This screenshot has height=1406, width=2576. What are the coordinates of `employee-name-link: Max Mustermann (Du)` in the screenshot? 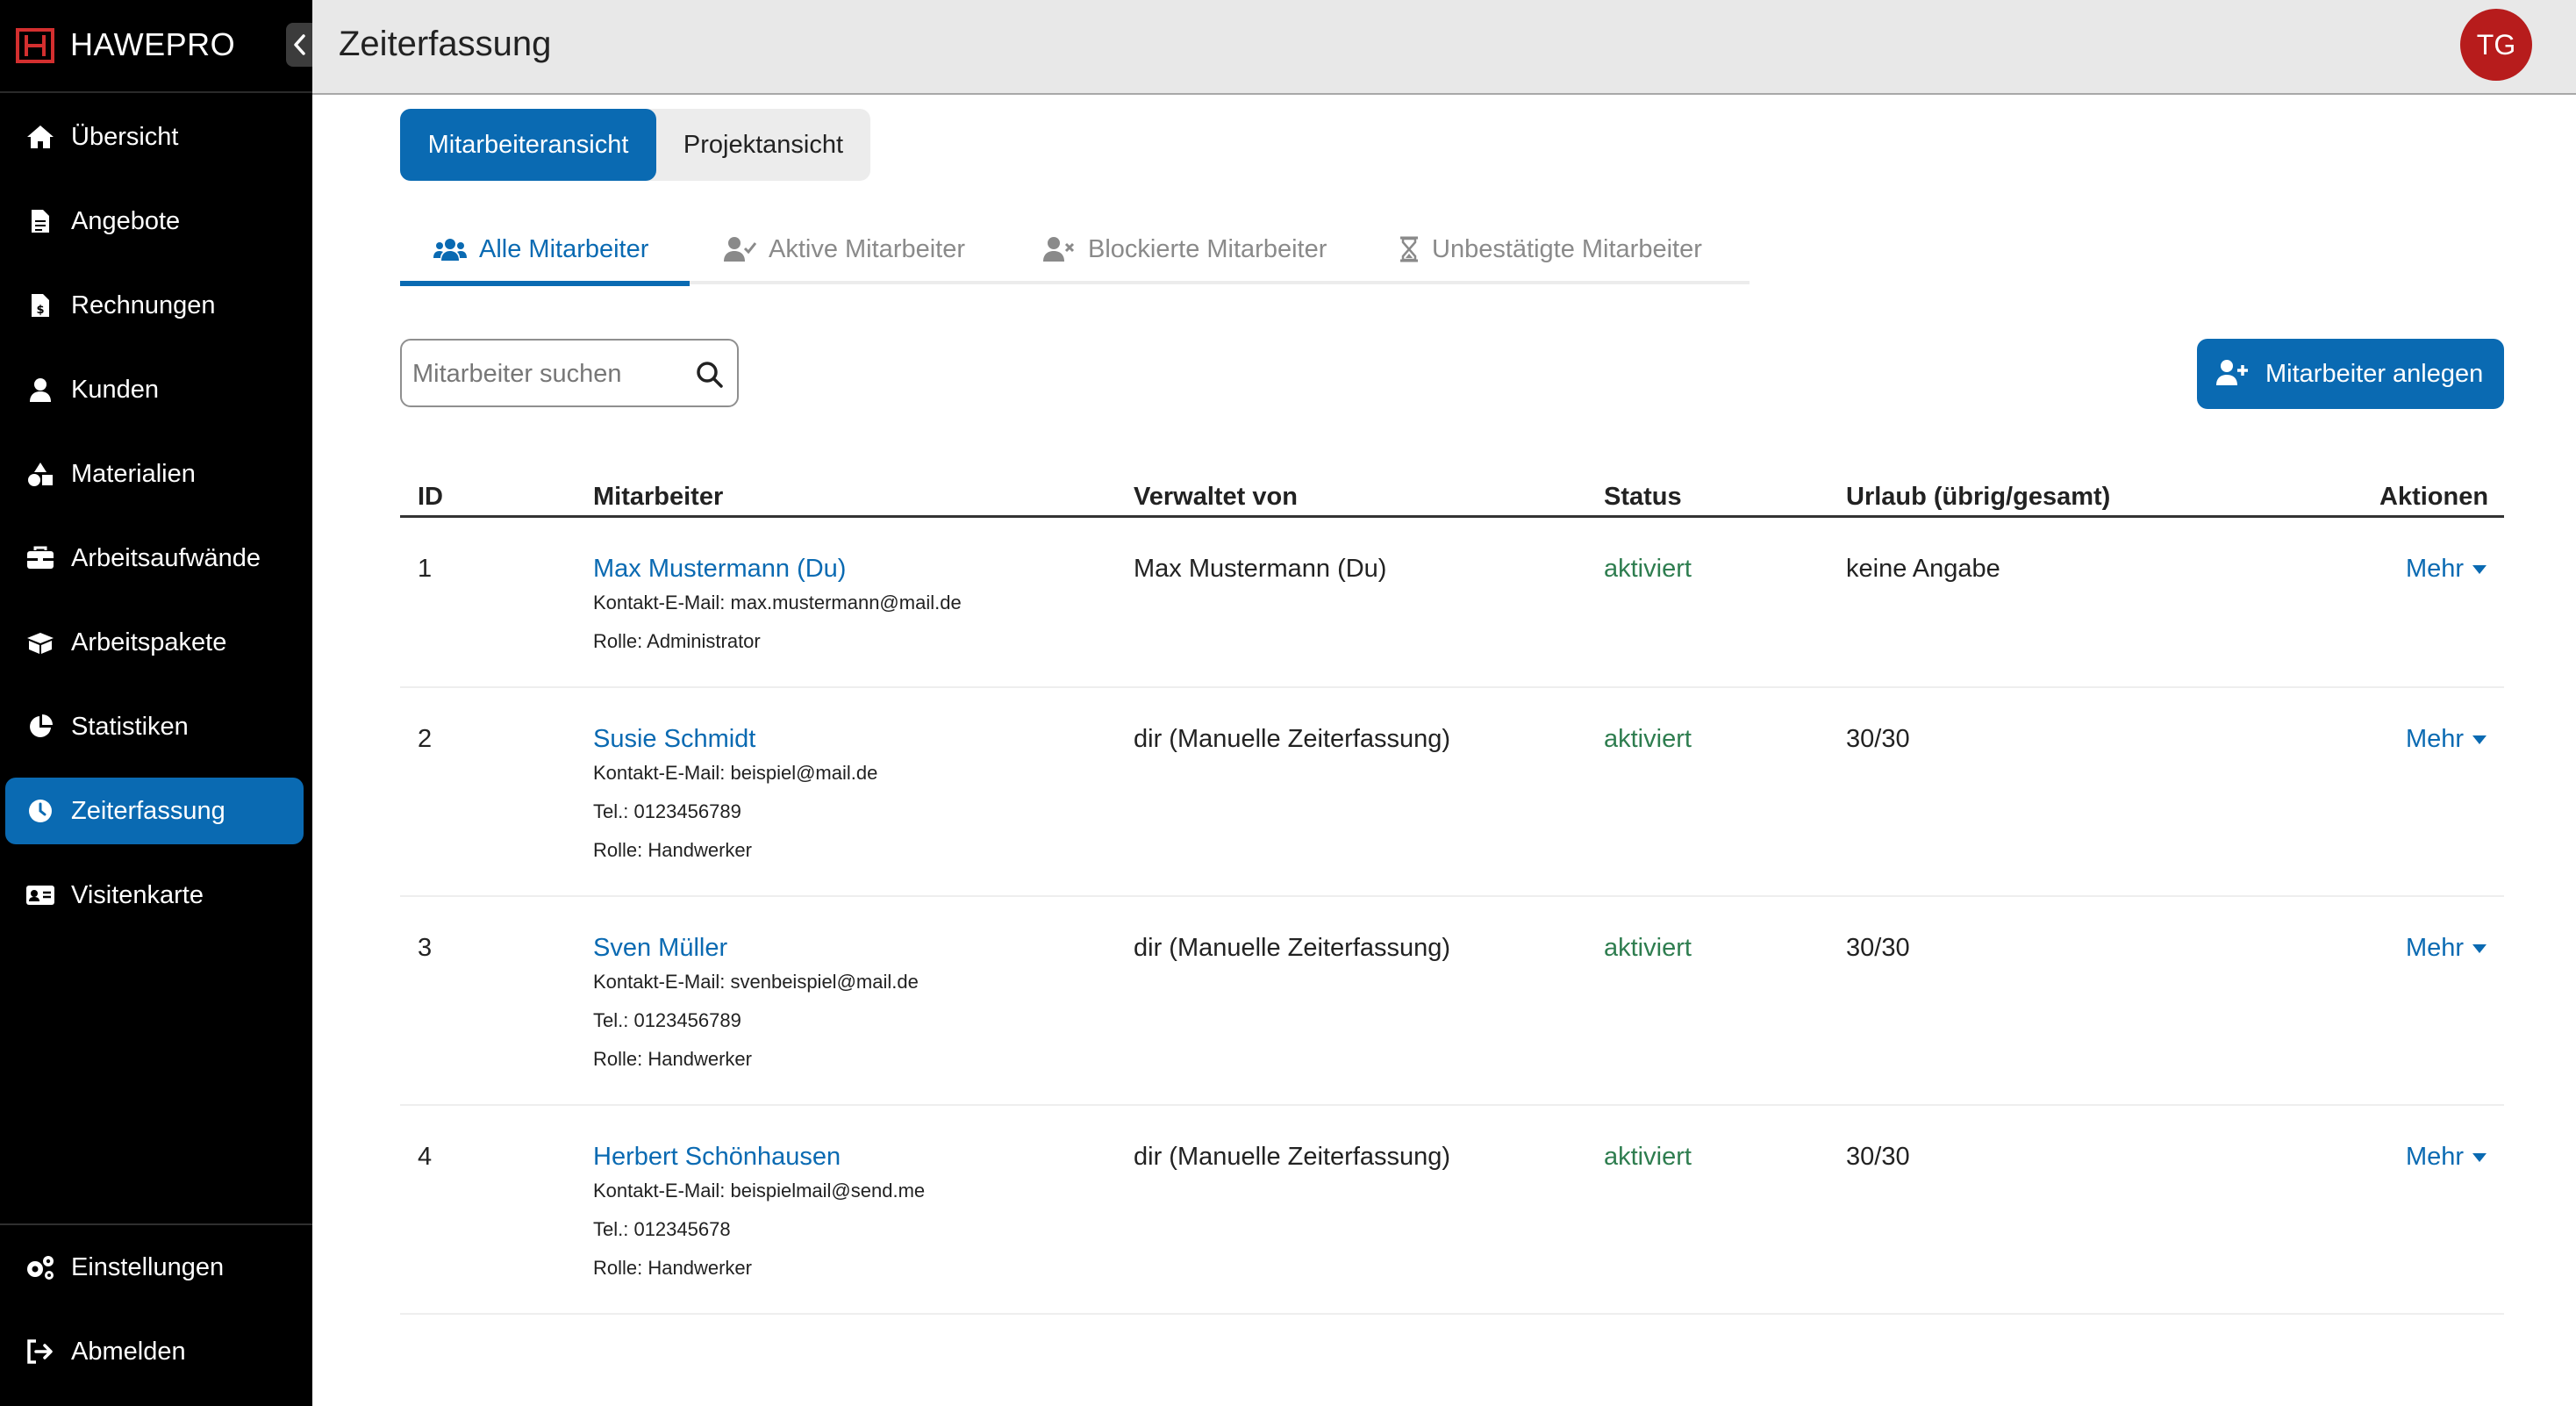 It's located at (719, 569).